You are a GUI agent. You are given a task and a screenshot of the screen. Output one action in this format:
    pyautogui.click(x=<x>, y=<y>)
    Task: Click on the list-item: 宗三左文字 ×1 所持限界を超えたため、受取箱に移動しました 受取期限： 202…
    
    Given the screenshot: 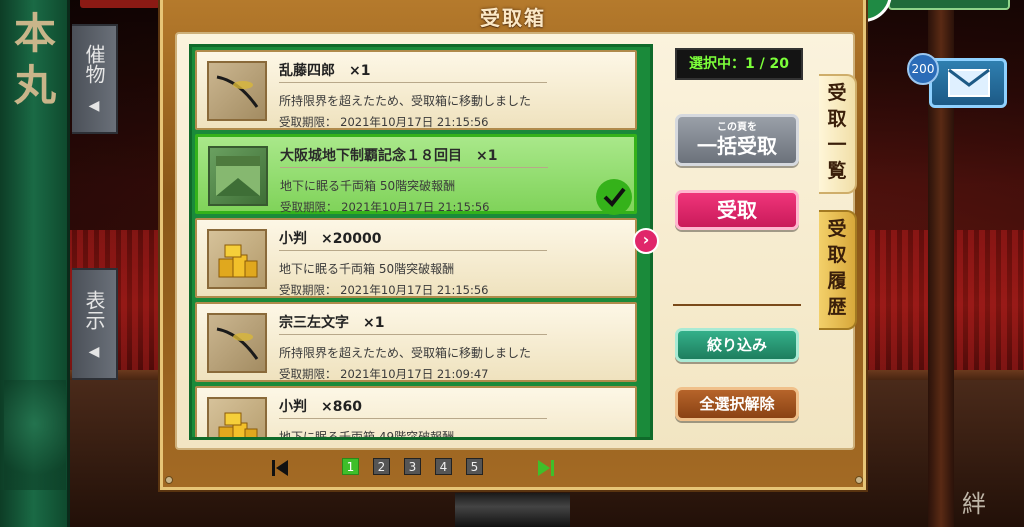 What is the action you would take?
    pyautogui.click(x=416, y=342)
    